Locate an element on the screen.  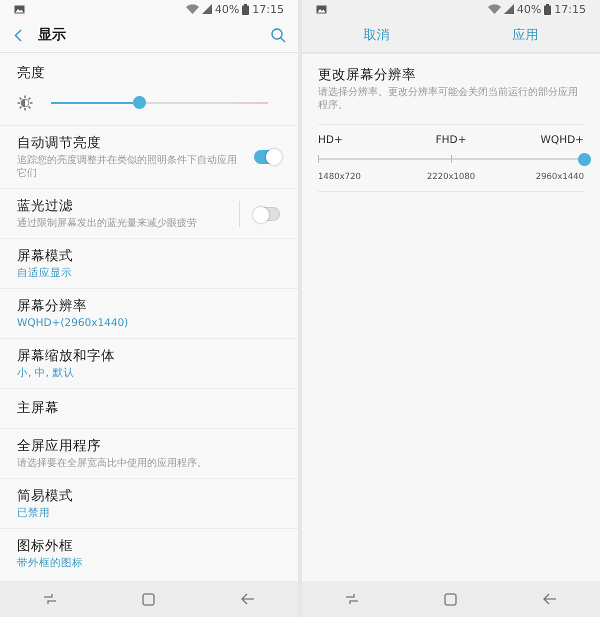
setting-description: 通过限制屏幕发出的蓝光量来减少眼疲劳 is located at coordinates (107, 223).